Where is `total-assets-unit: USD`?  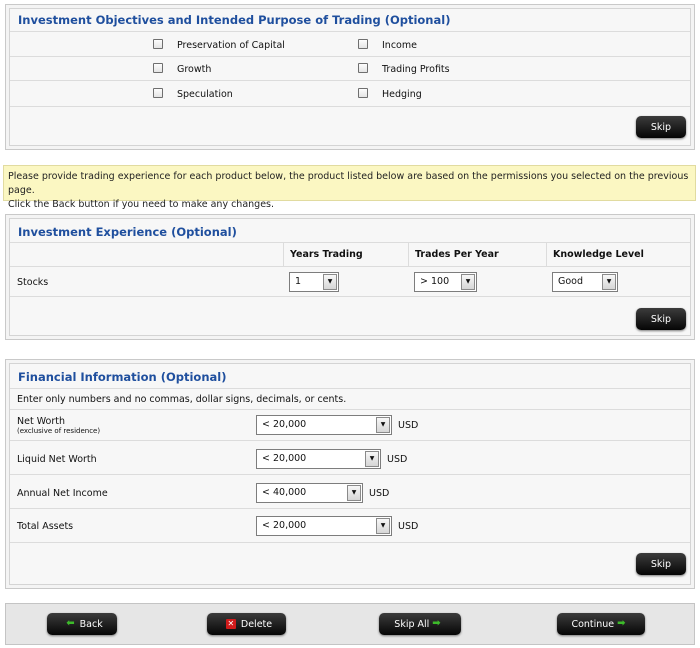 total-assets-unit: USD is located at coordinates (408, 526).